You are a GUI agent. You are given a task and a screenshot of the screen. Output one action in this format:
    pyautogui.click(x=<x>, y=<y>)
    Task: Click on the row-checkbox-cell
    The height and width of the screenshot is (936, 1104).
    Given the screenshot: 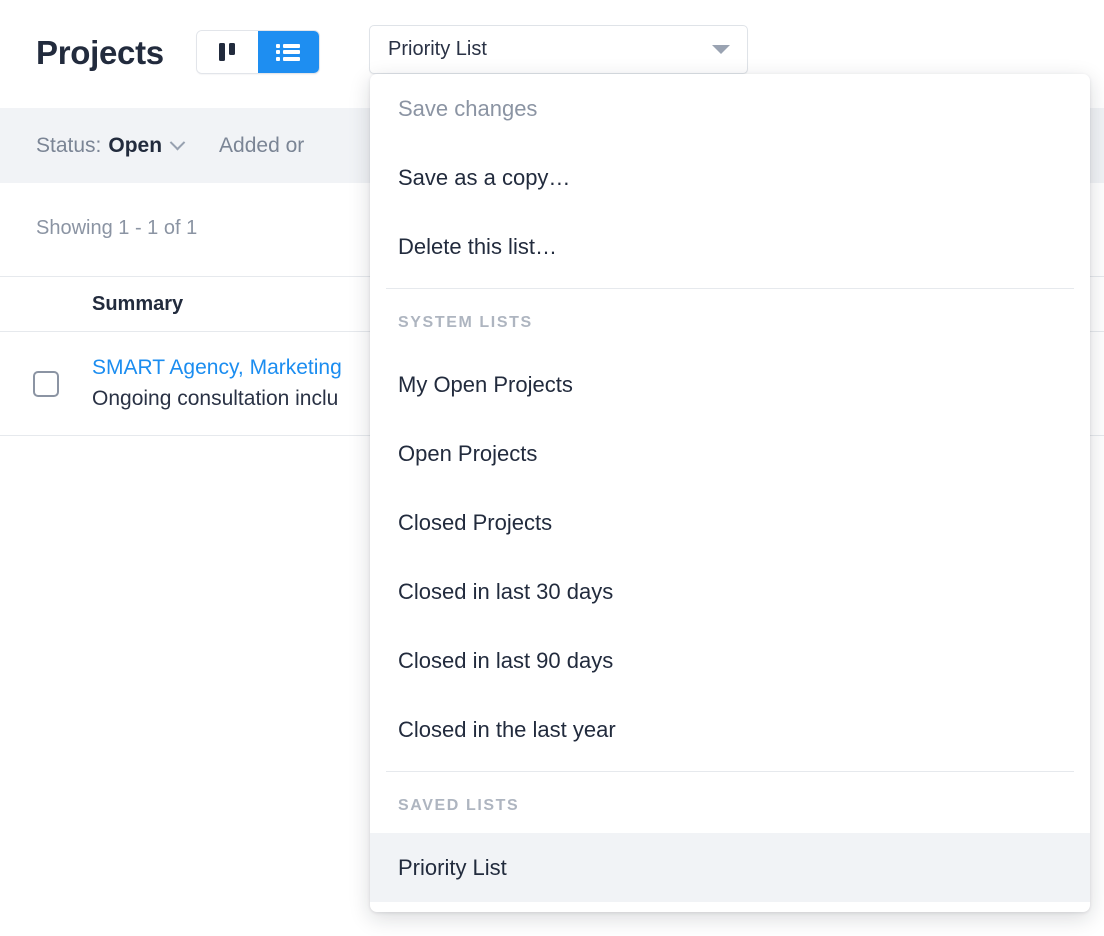 What is the action you would take?
    pyautogui.click(x=46, y=383)
    